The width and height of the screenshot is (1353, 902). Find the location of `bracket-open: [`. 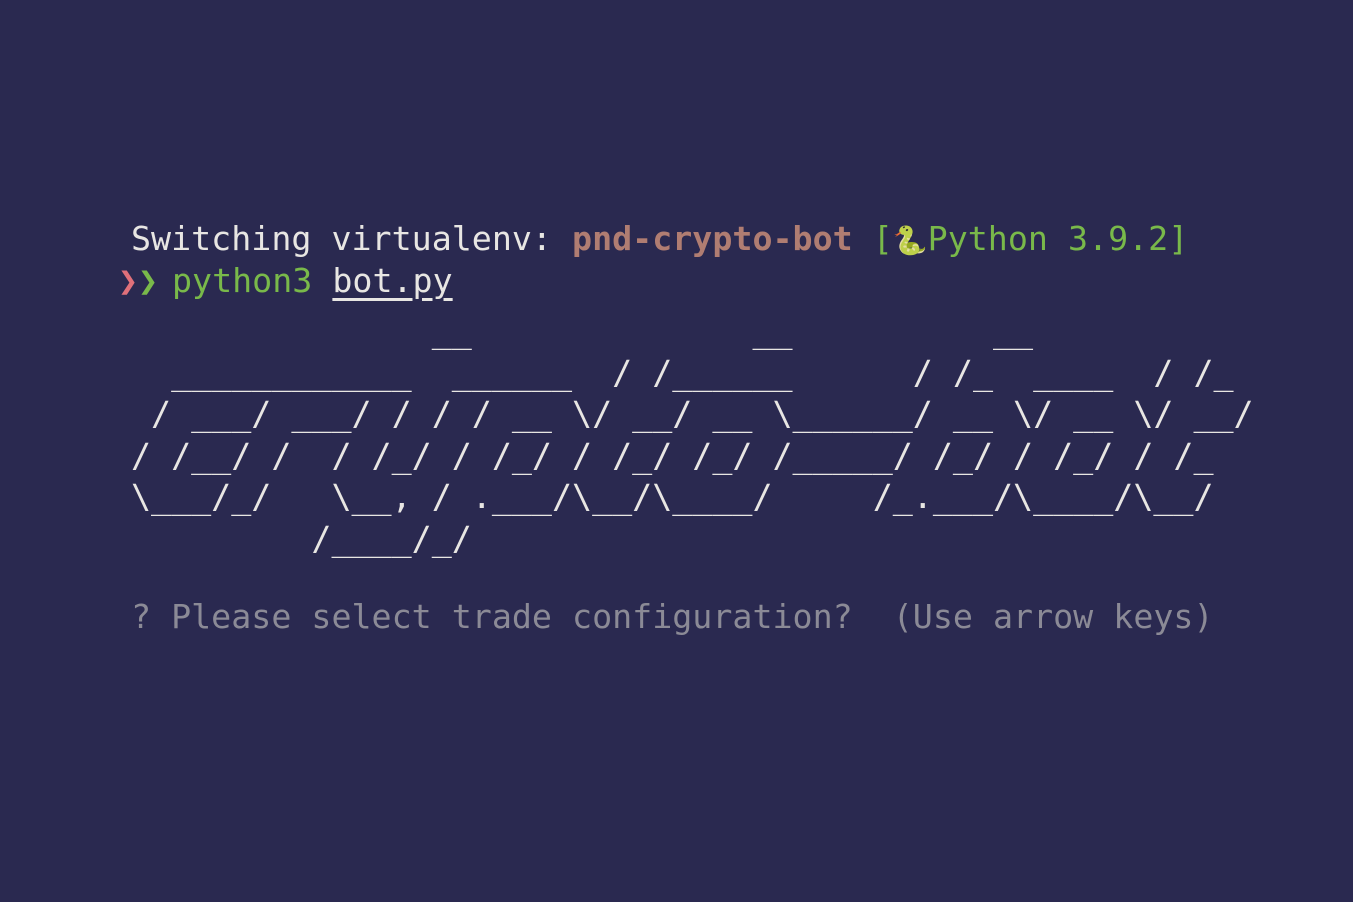

bracket-open: [ is located at coordinates (872, 238).